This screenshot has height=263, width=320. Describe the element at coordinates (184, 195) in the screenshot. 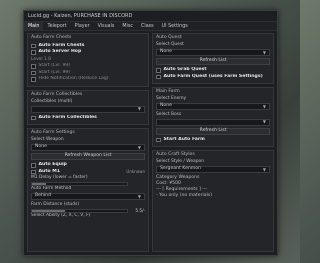

I see `requirements-value: - You only (no materials)` at that location.